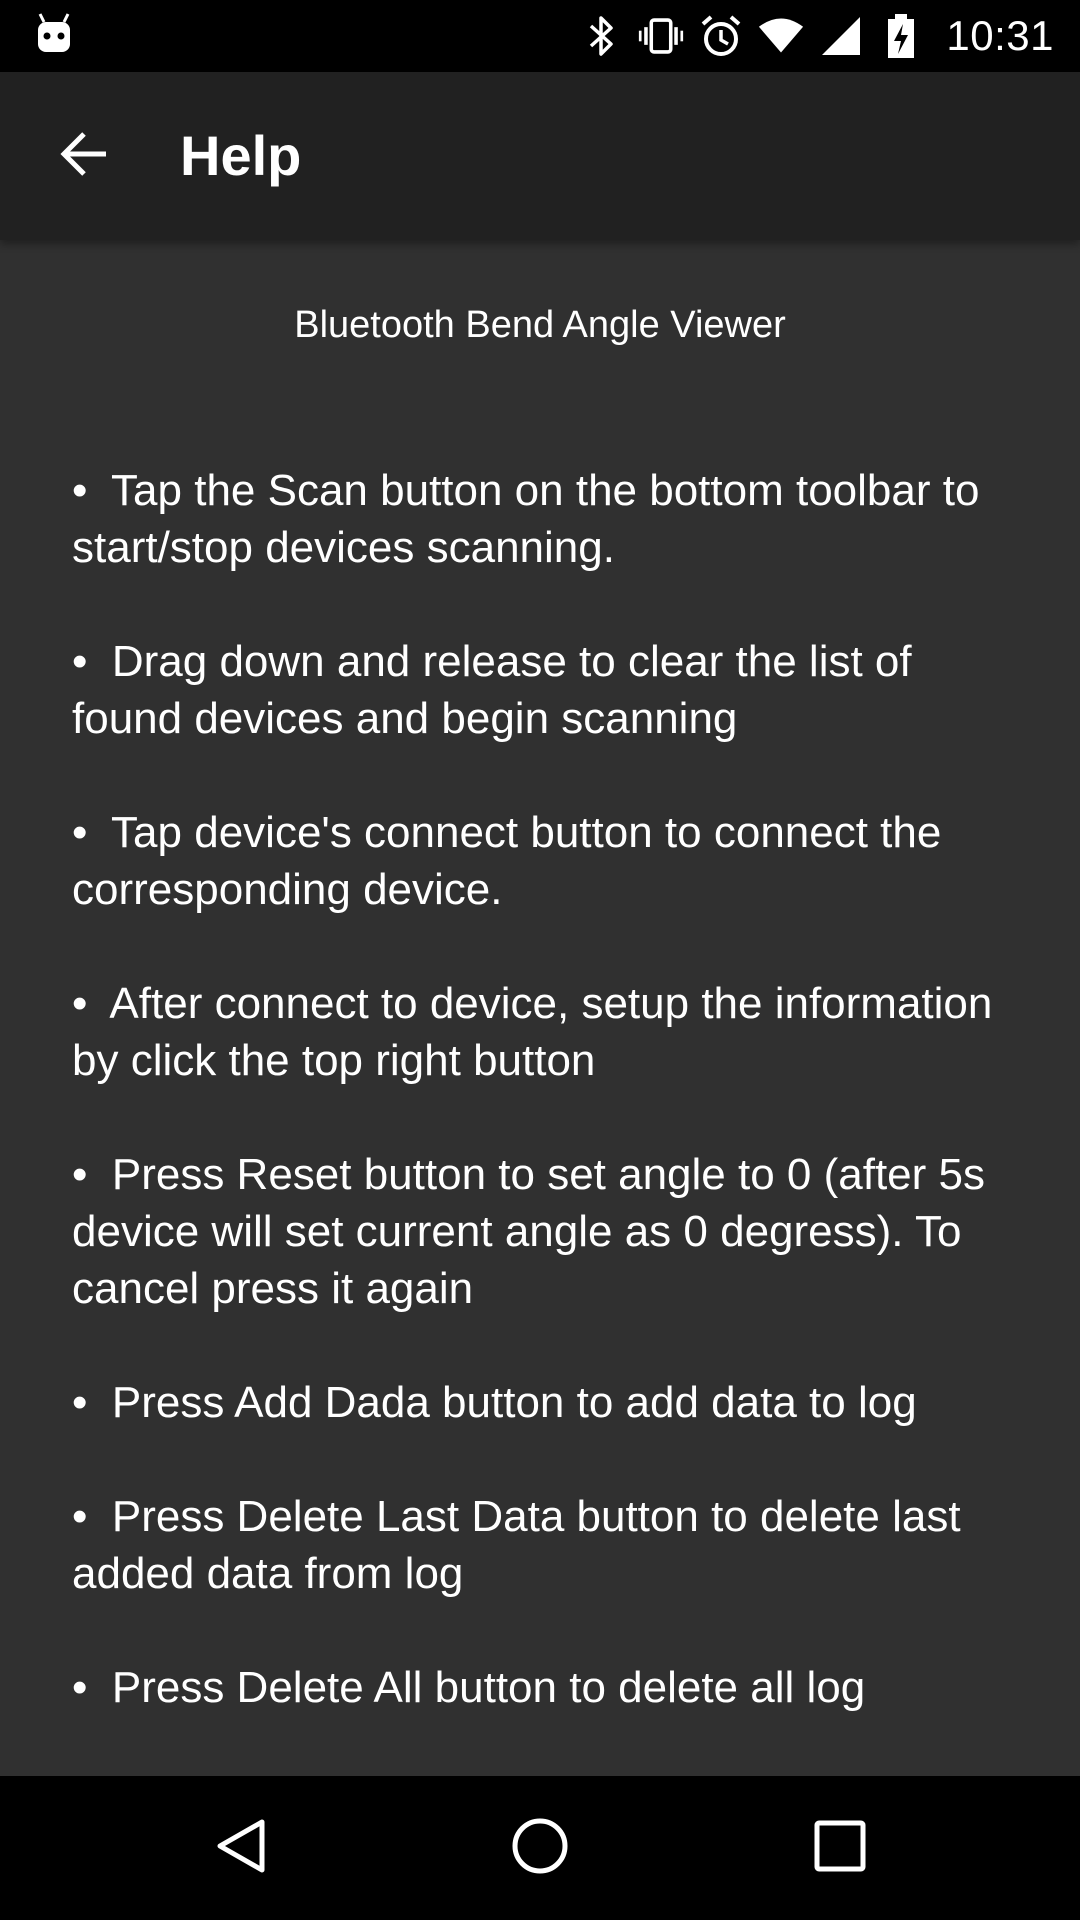 The image size is (1080, 1920). I want to click on battery-charging-icon, so click(901, 36).